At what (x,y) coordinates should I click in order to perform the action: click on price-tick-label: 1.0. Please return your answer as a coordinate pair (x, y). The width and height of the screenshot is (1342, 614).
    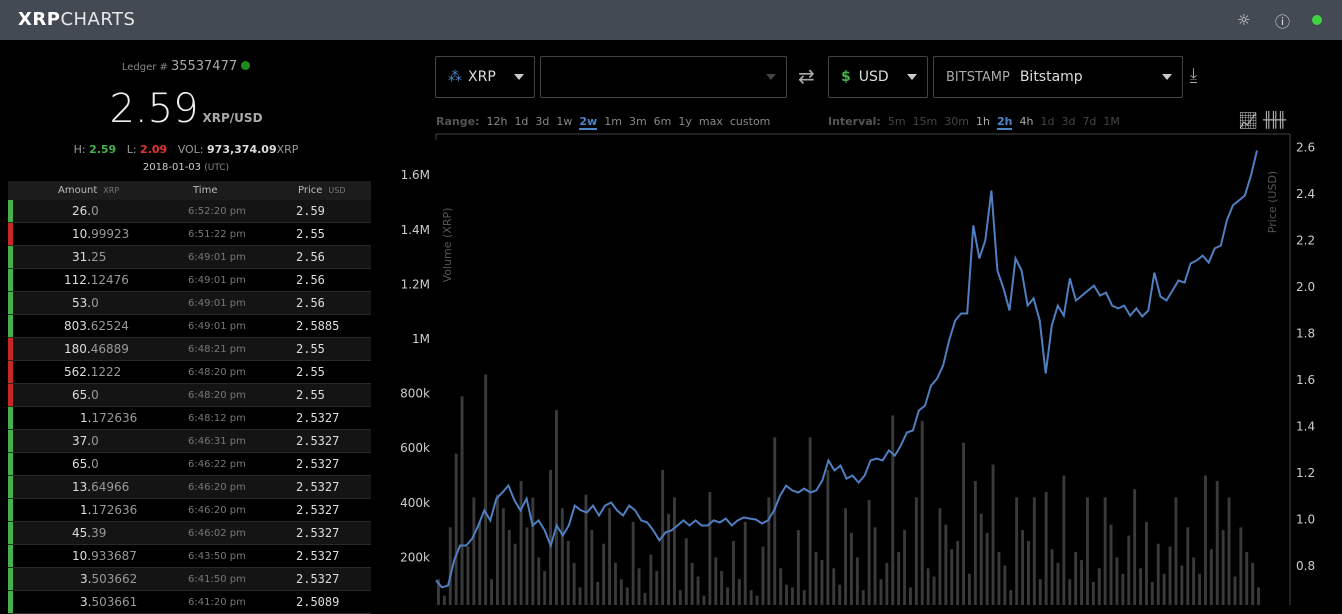
    Looking at the image, I should click on (1305, 520).